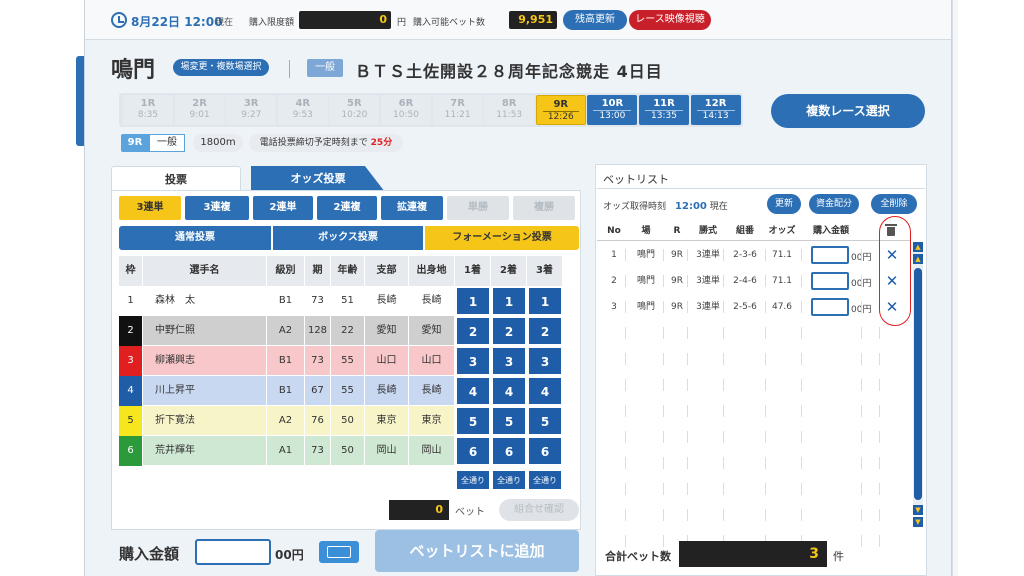 This screenshot has width=1024, height=576. What do you see at coordinates (918, 510) in the screenshot?
I see `scroll-down-icon: ▼` at bounding box center [918, 510].